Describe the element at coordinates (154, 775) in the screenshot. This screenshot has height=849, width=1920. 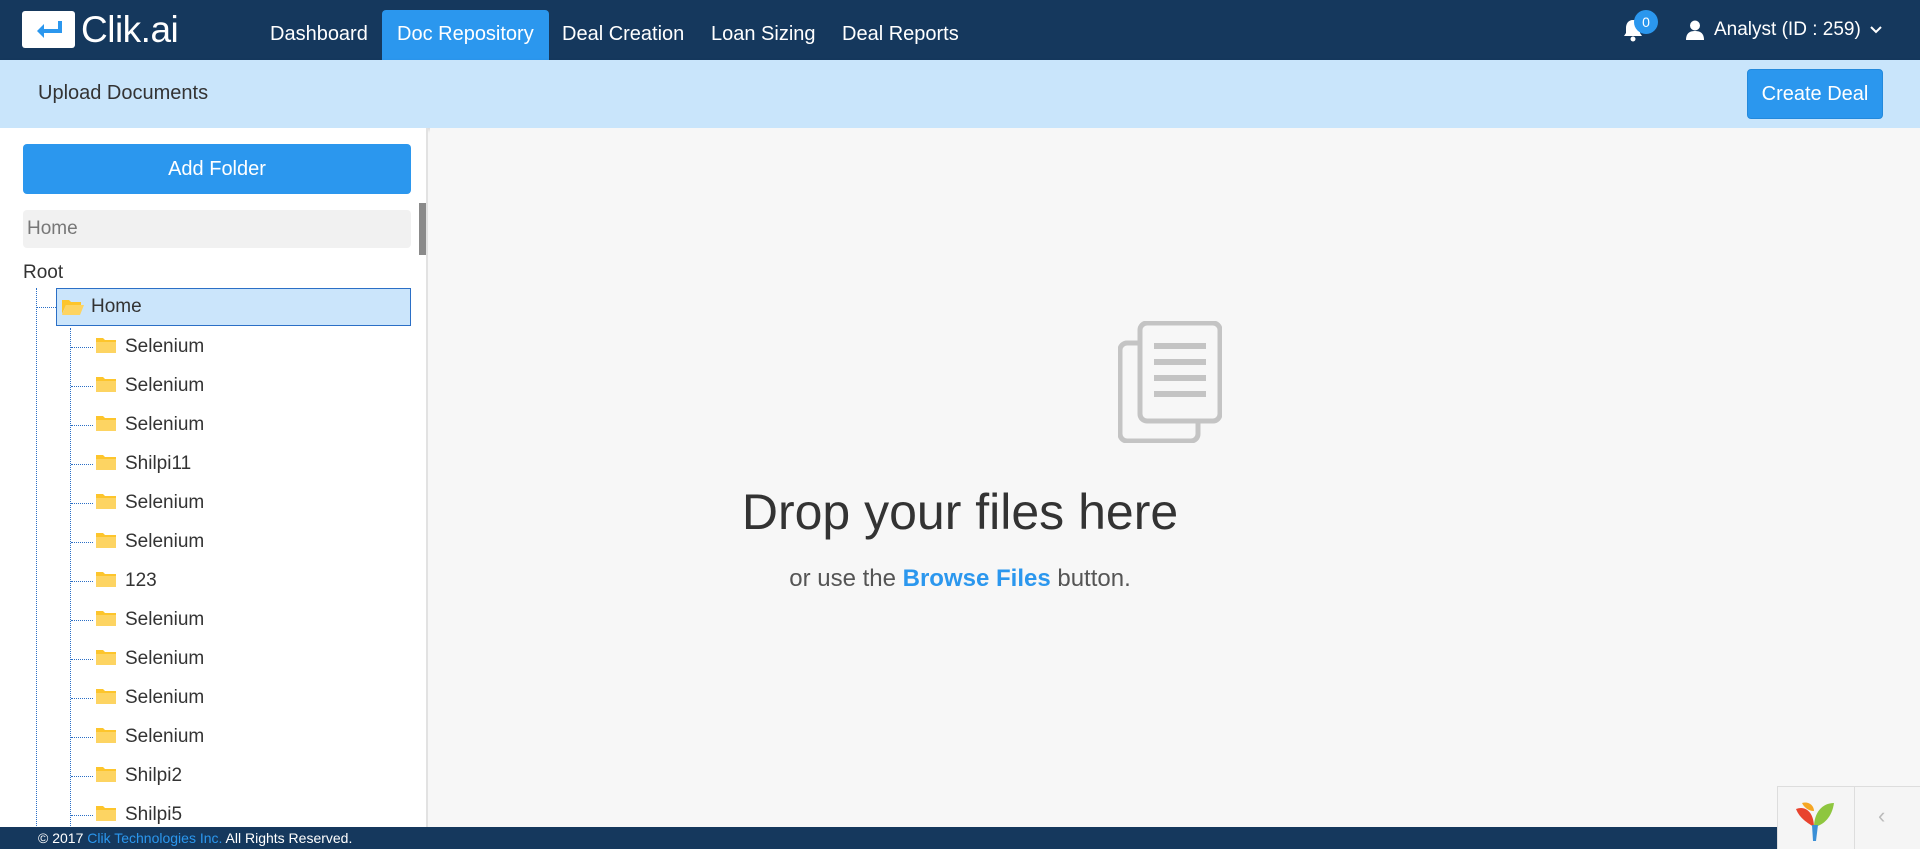
I see `tree-node-label: Shilpi2` at that location.